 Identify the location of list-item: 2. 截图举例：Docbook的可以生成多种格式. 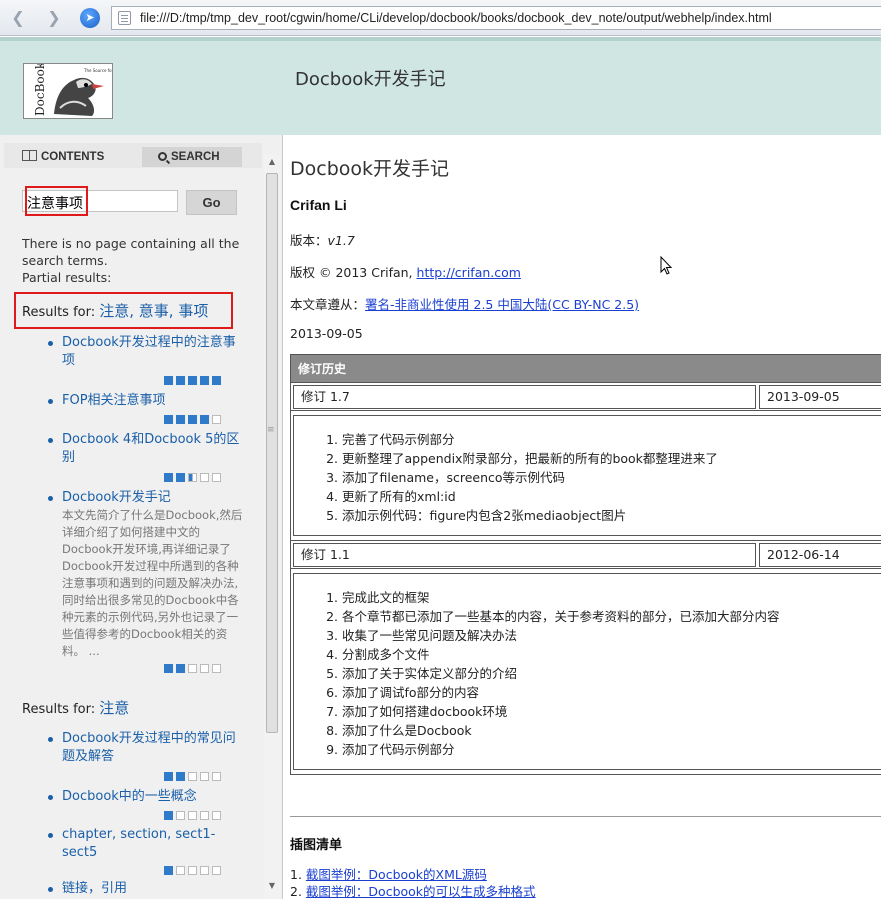
(413, 890).